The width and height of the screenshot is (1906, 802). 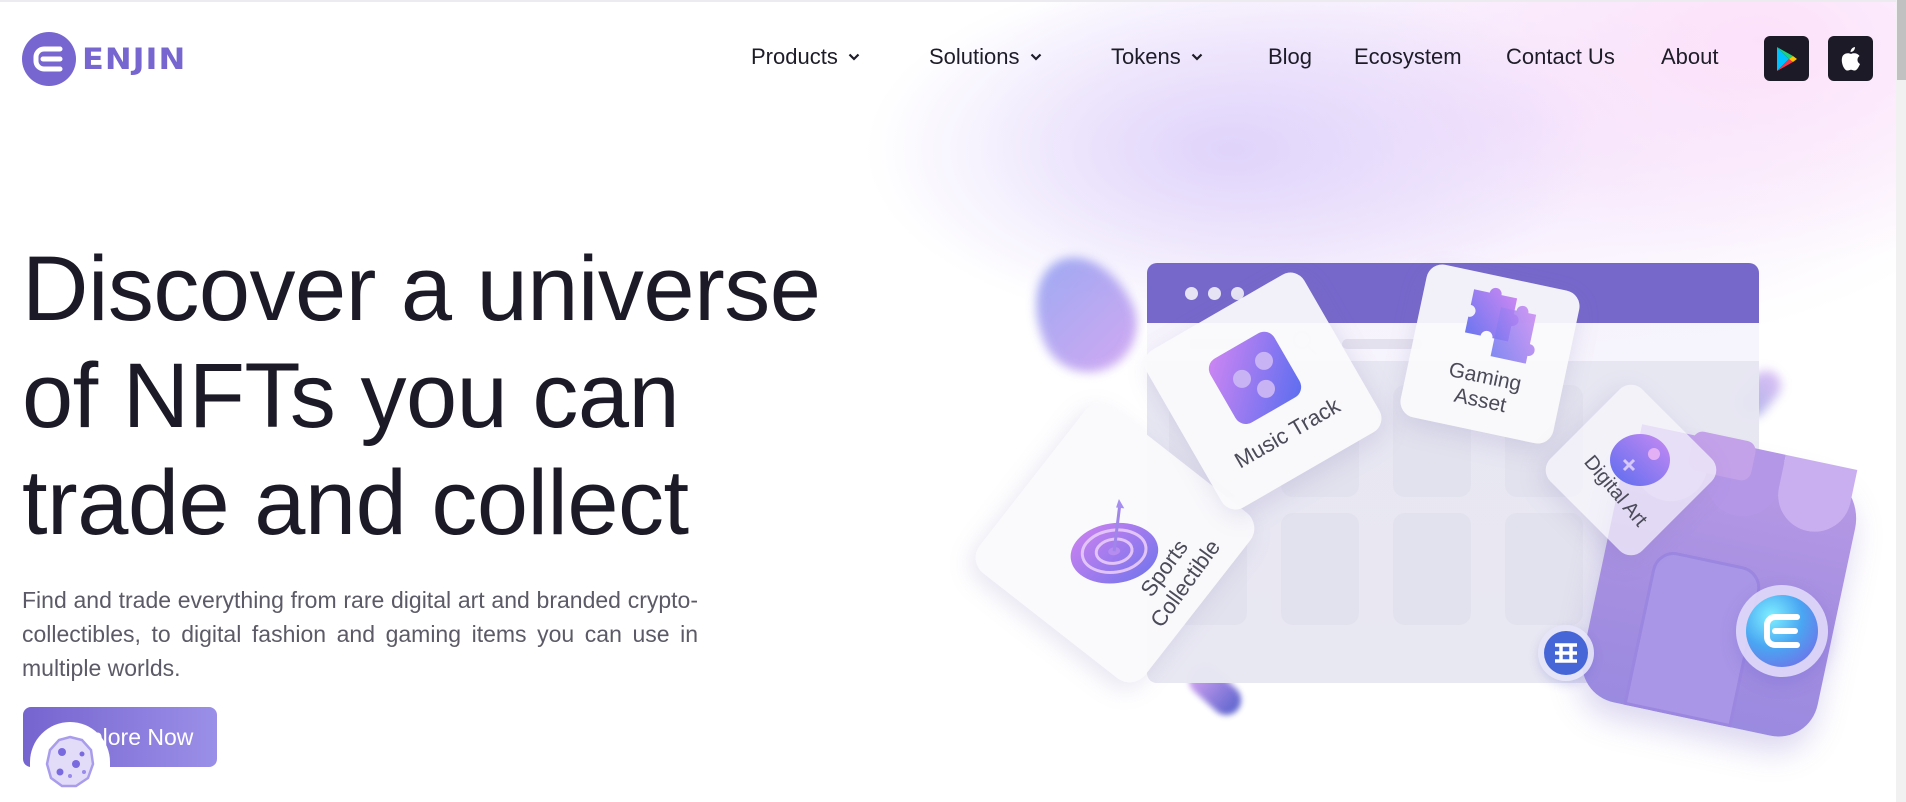 I want to click on store-awning, so click(x=1742, y=481).